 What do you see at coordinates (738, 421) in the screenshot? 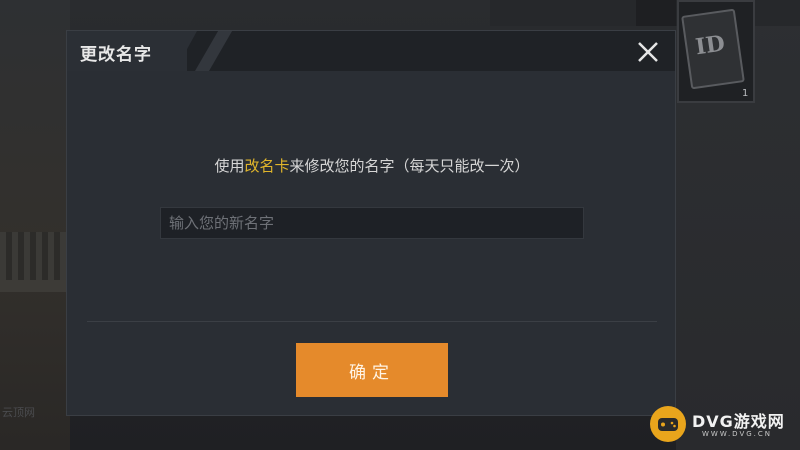
I see `brand-name: DVG游戏网` at bounding box center [738, 421].